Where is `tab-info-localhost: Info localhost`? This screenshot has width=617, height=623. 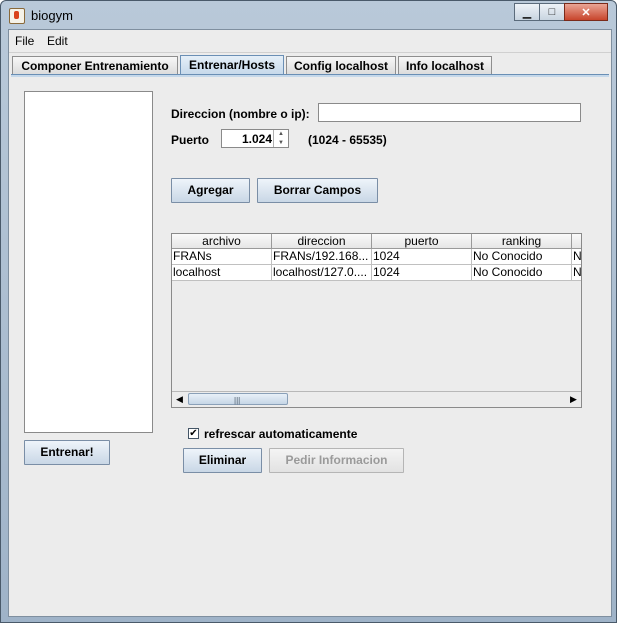
tab-info-localhost: Info localhost is located at coordinates (445, 65).